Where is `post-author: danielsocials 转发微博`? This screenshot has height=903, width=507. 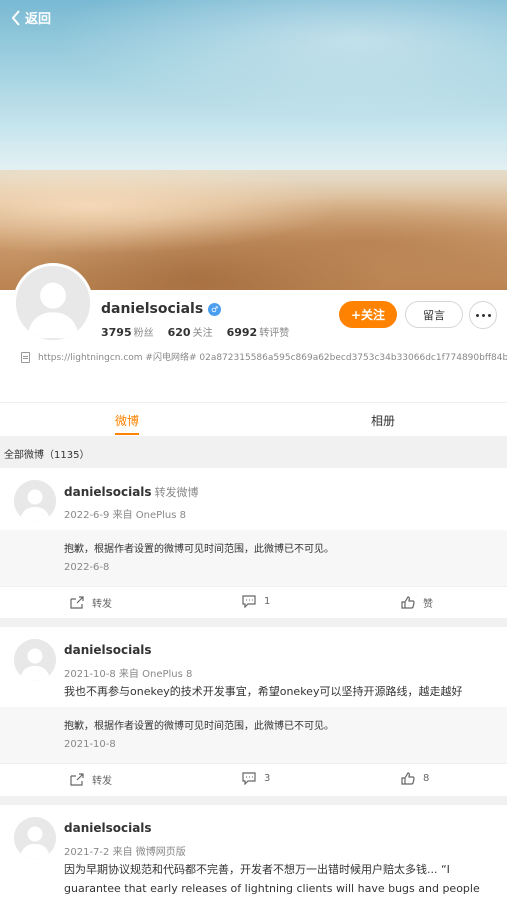 post-author: danielsocials 转发微博 is located at coordinates (131, 492).